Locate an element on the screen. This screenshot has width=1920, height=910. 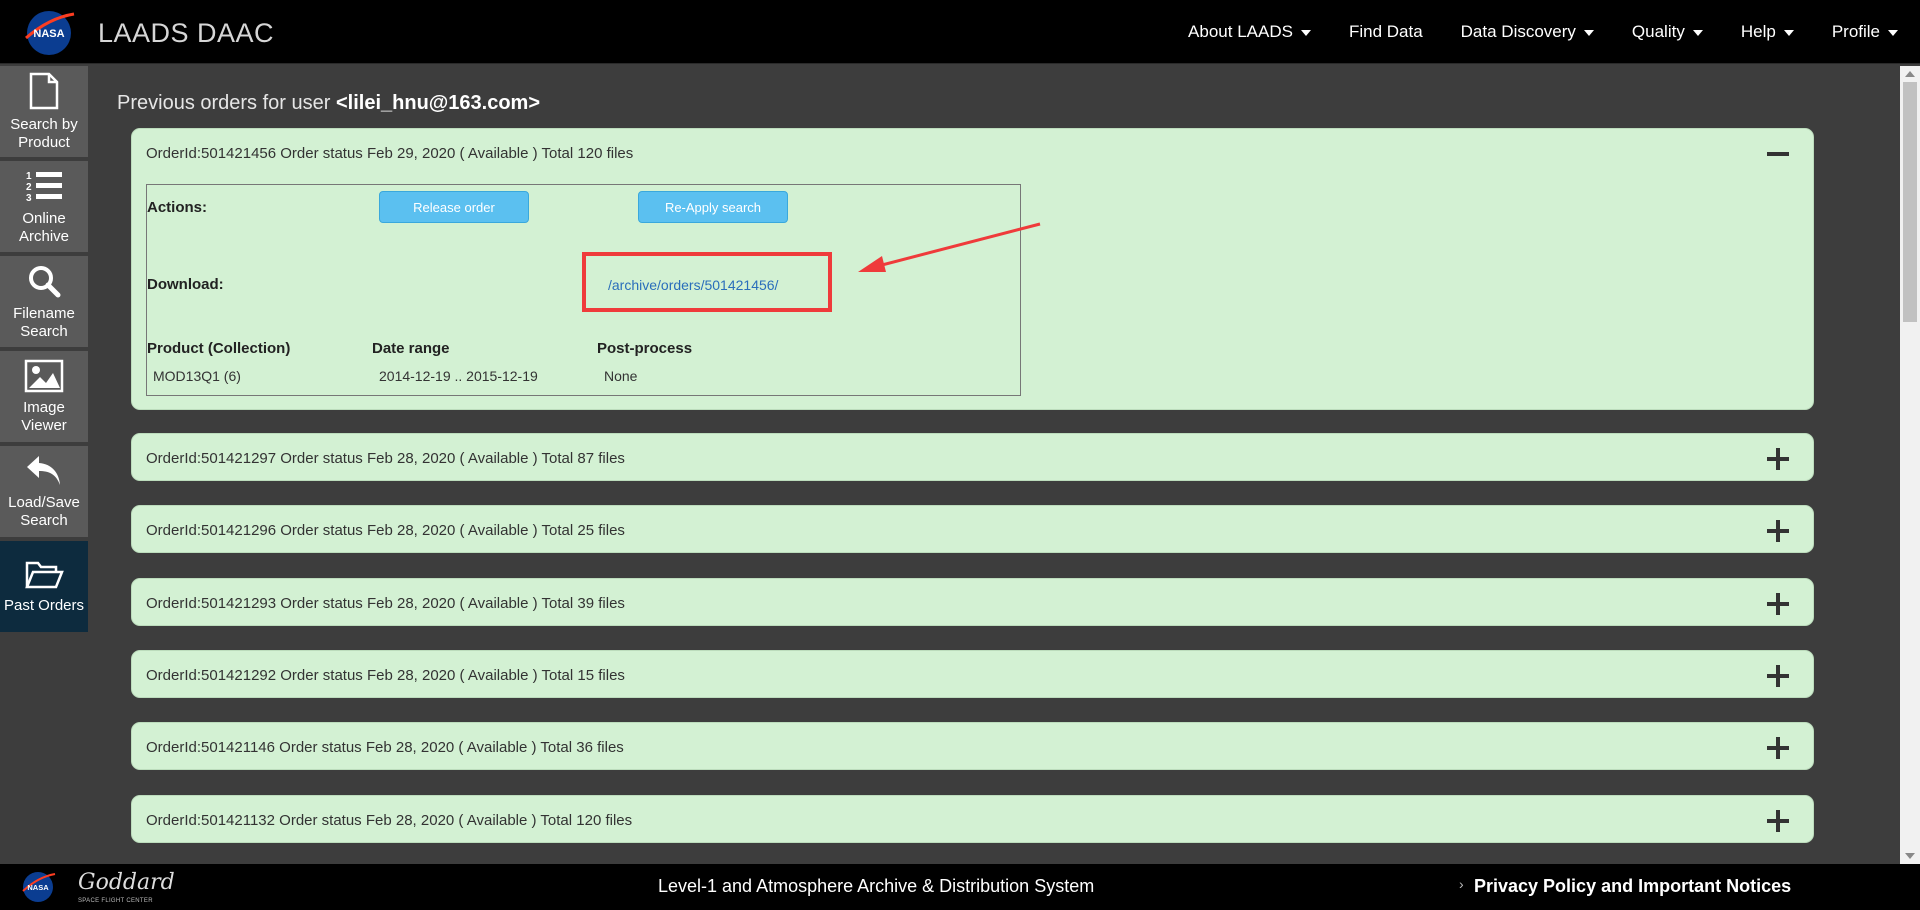
column-header-product: Product (Collection) is located at coordinates (219, 348).